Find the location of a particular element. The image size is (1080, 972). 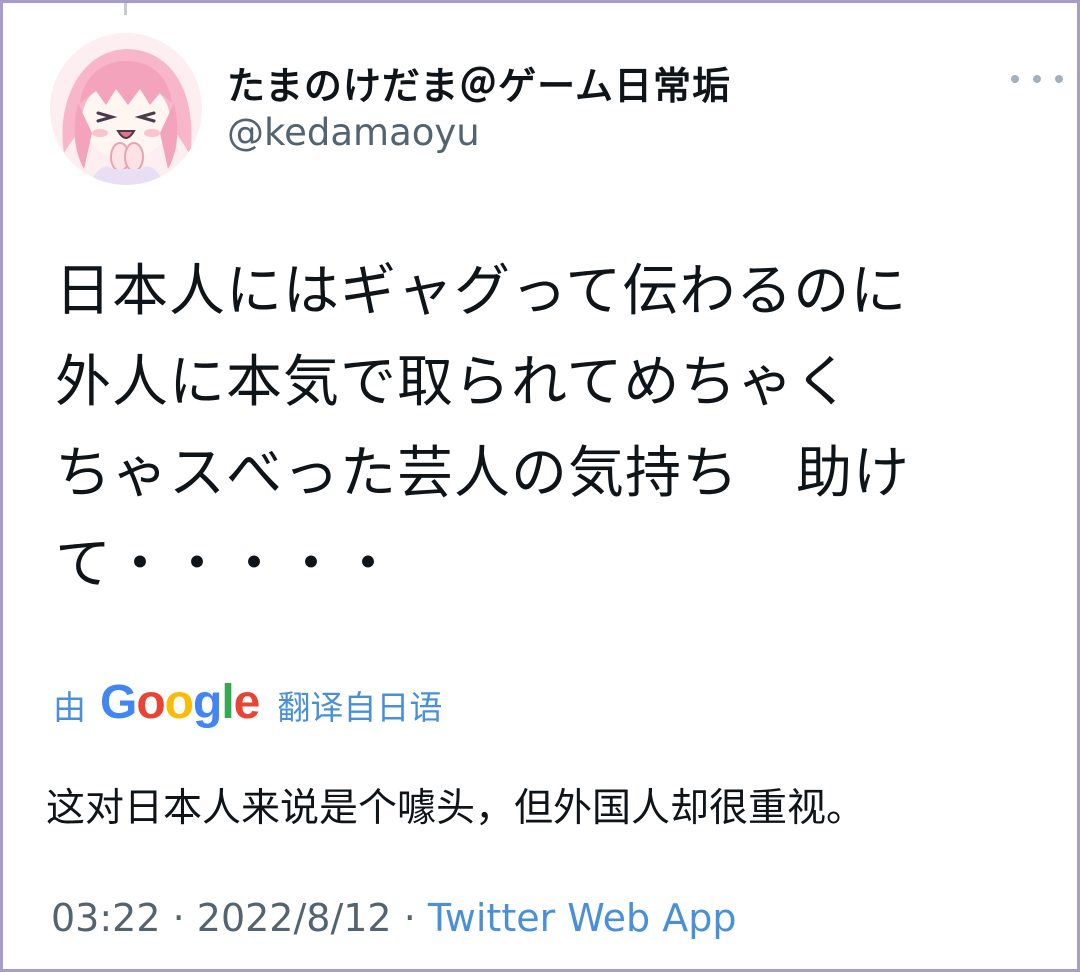

user-handle: @kedamaoyu is located at coordinates (353, 132).